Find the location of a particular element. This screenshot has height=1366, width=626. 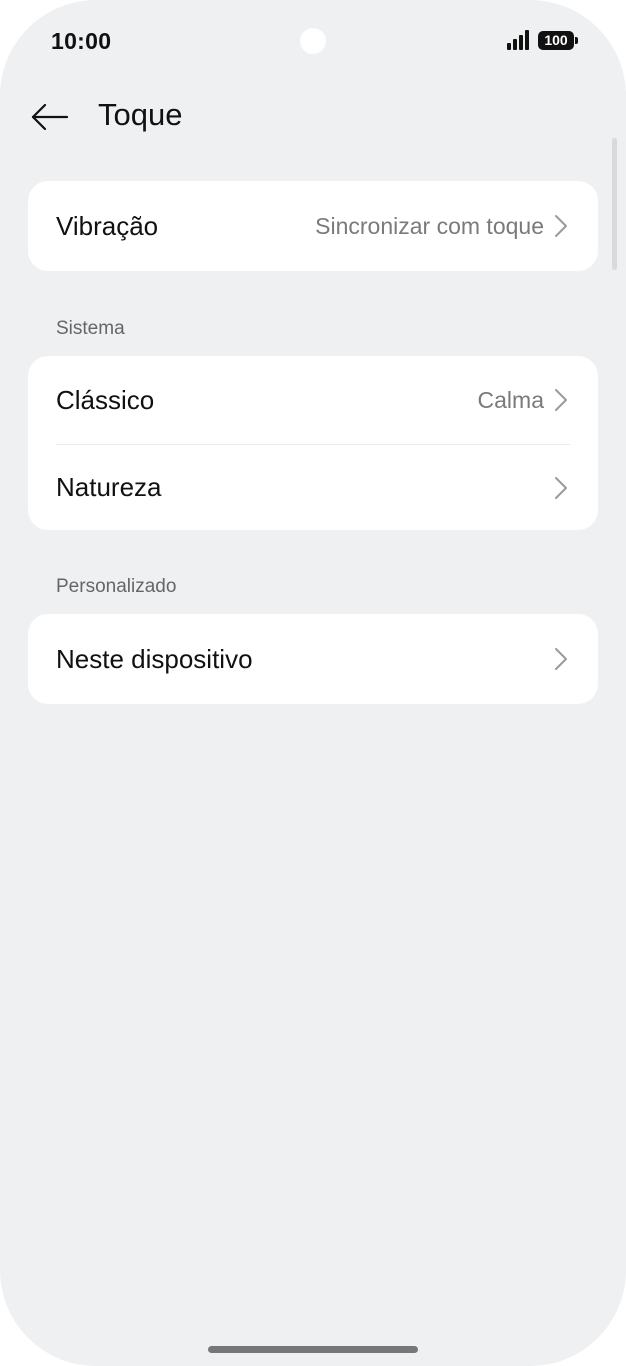

custom-item-neste-dispositivo: Neste dispositivo is located at coordinates (313, 659).